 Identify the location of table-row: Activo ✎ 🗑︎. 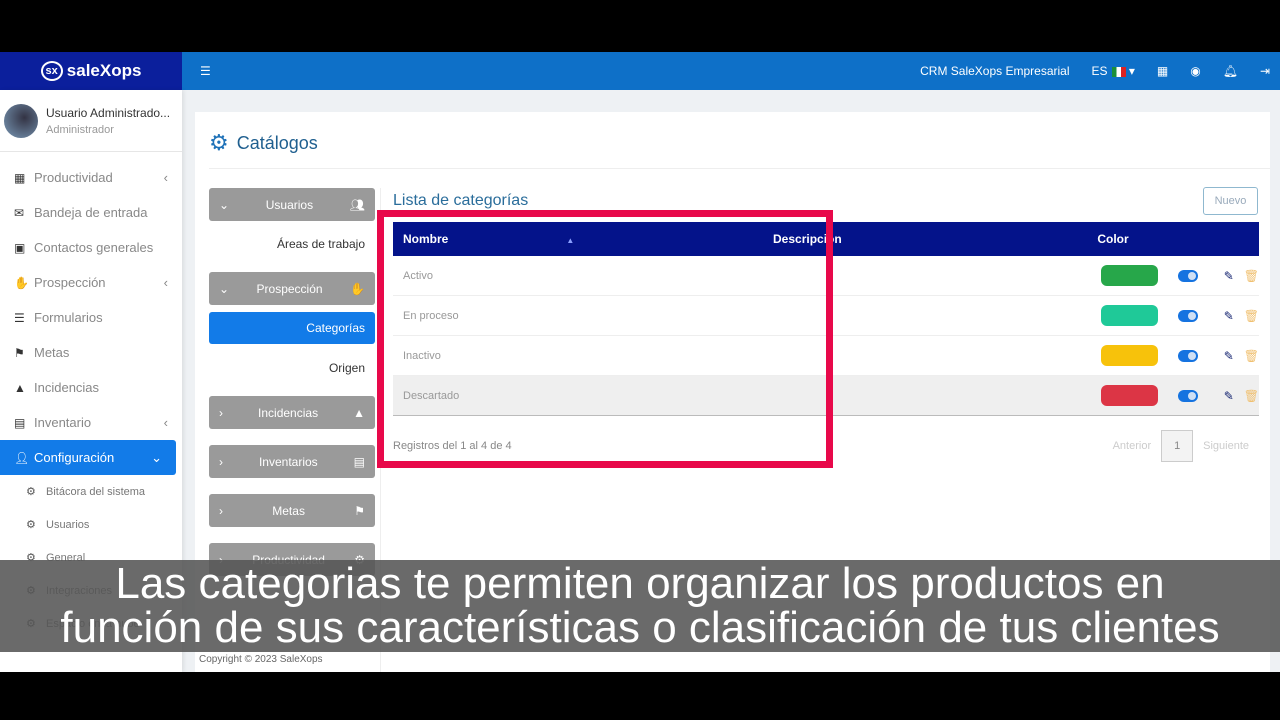
(826, 276).